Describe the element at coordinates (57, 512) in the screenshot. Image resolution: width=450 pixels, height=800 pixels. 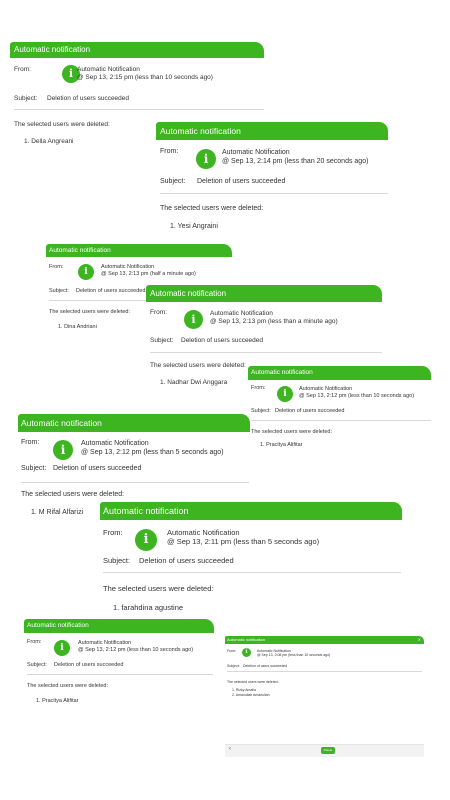
I see `deleted-user: 1. M Rifal Alfarizi` at that location.